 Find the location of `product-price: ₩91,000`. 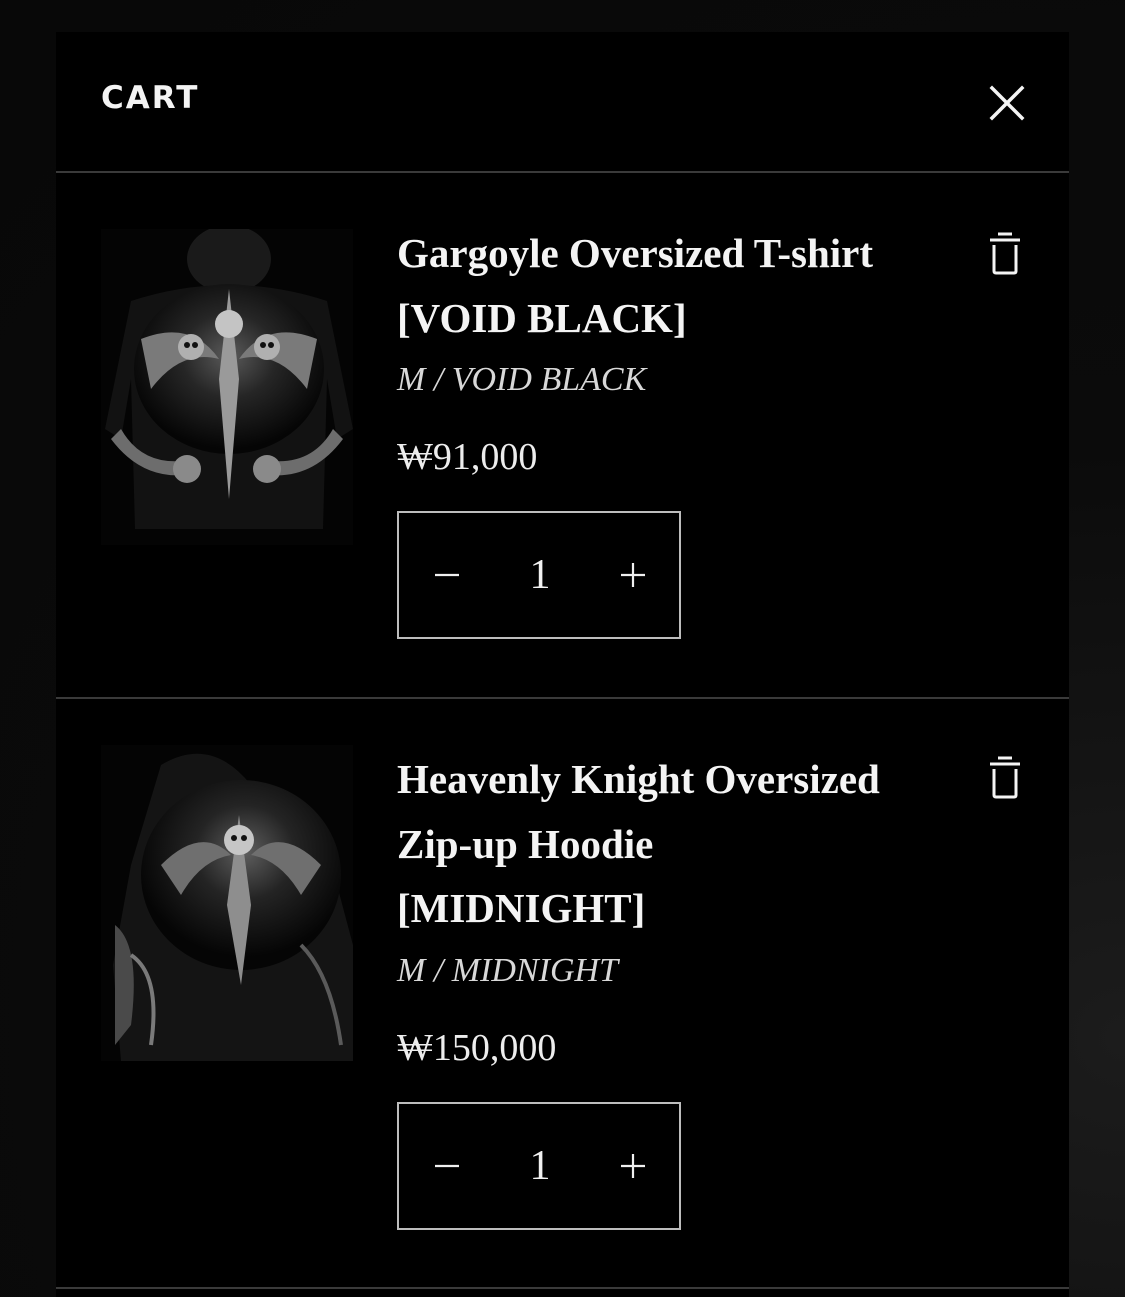

product-price: ₩91,000 is located at coordinates (467, 457).